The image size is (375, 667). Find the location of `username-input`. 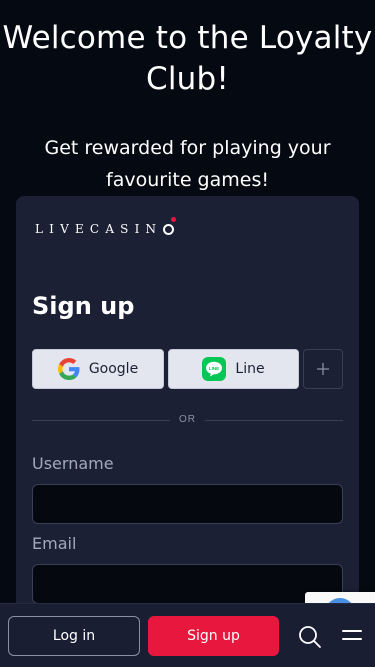

username-input is located at coordinates (187, 504).